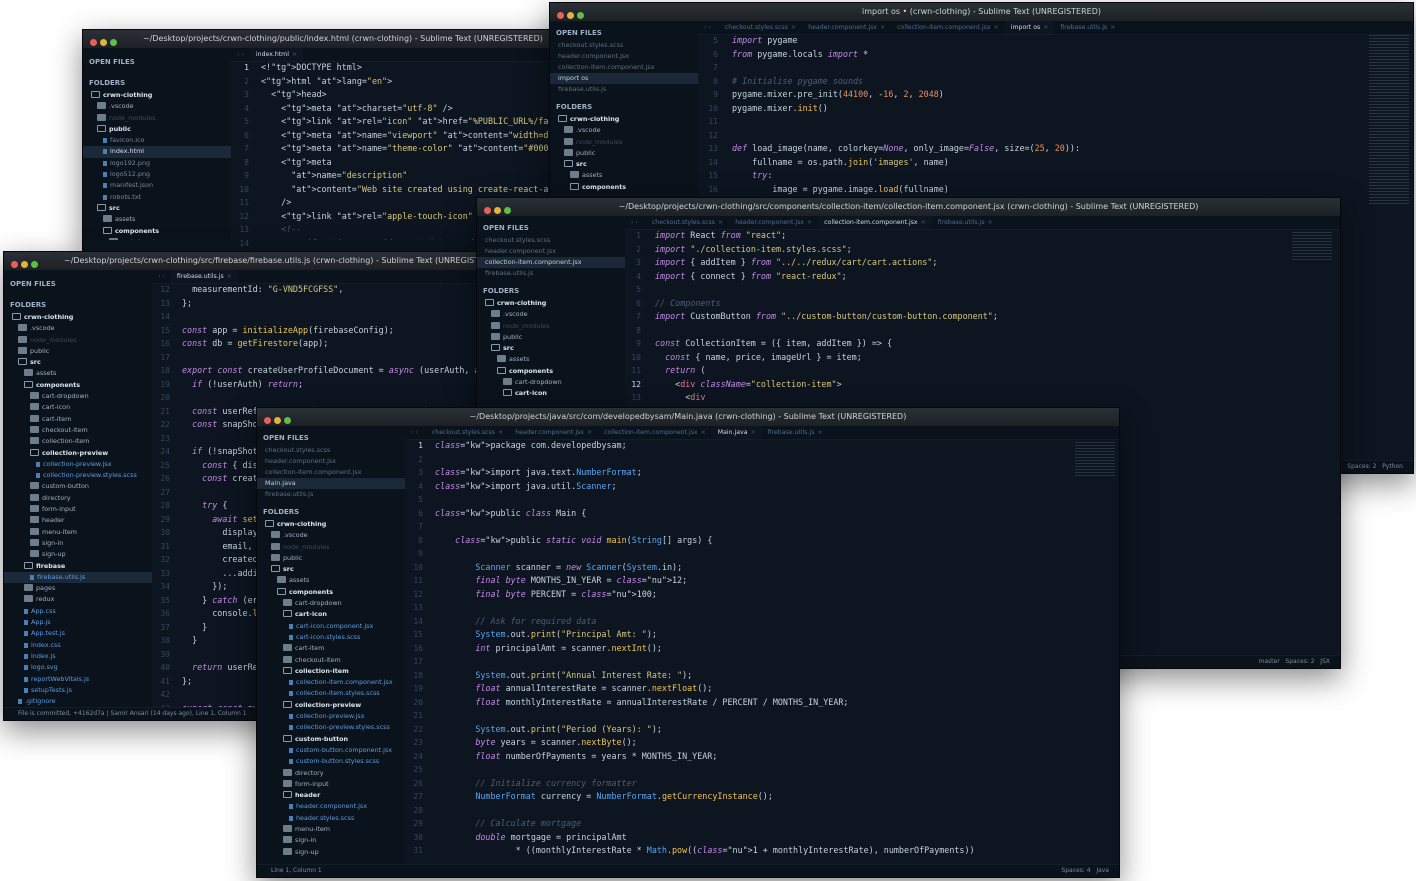 This screenshot has width=1416, height=881. Describe the element at coordinates (1072, 190) in the screenshot. I see `code-line: image = pygame.image.load(fullname)` at that location.